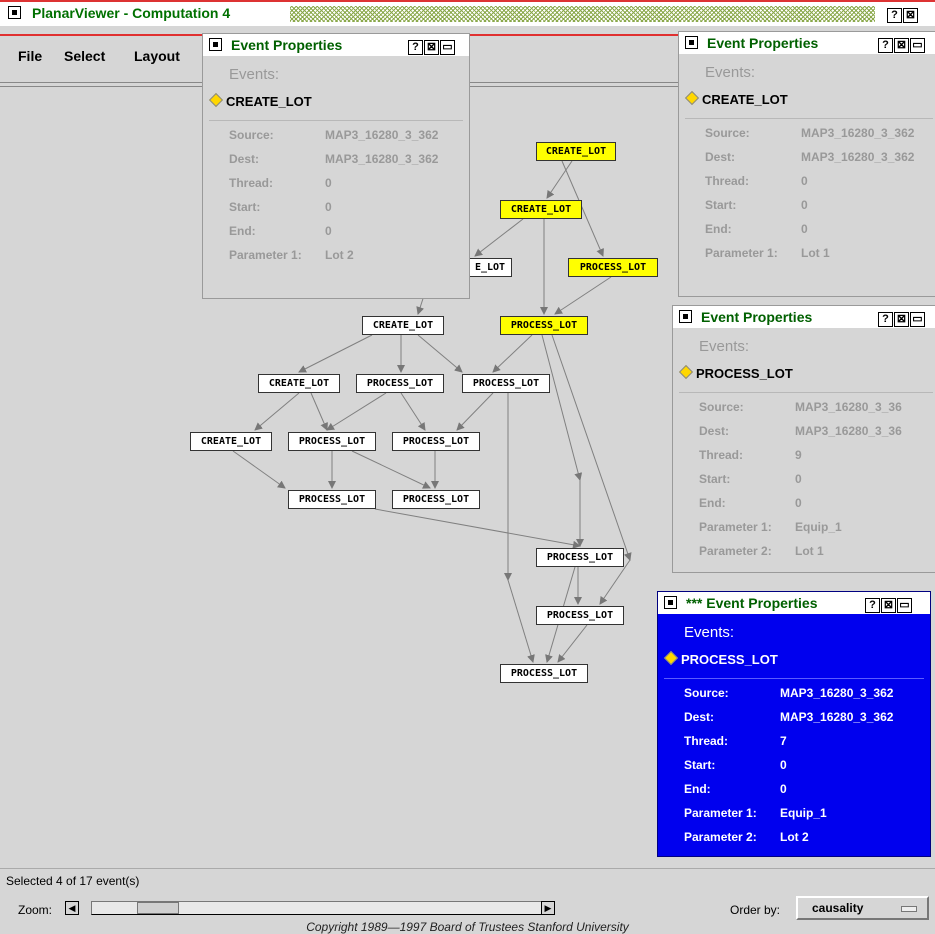 This screenshot has width=935, height=934. I want to click on zoom-track, so click(317, 908).